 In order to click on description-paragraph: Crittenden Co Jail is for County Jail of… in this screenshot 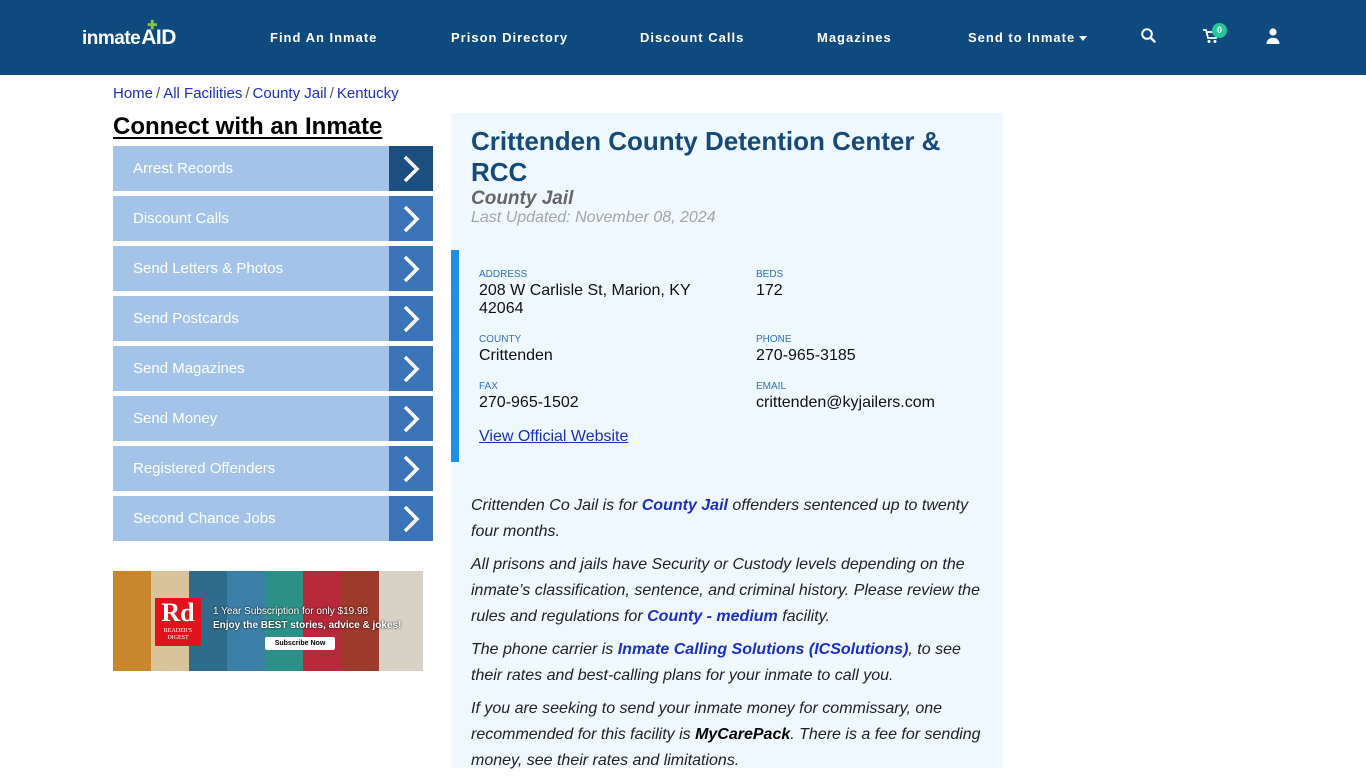, I will do `click(720, 518)`.